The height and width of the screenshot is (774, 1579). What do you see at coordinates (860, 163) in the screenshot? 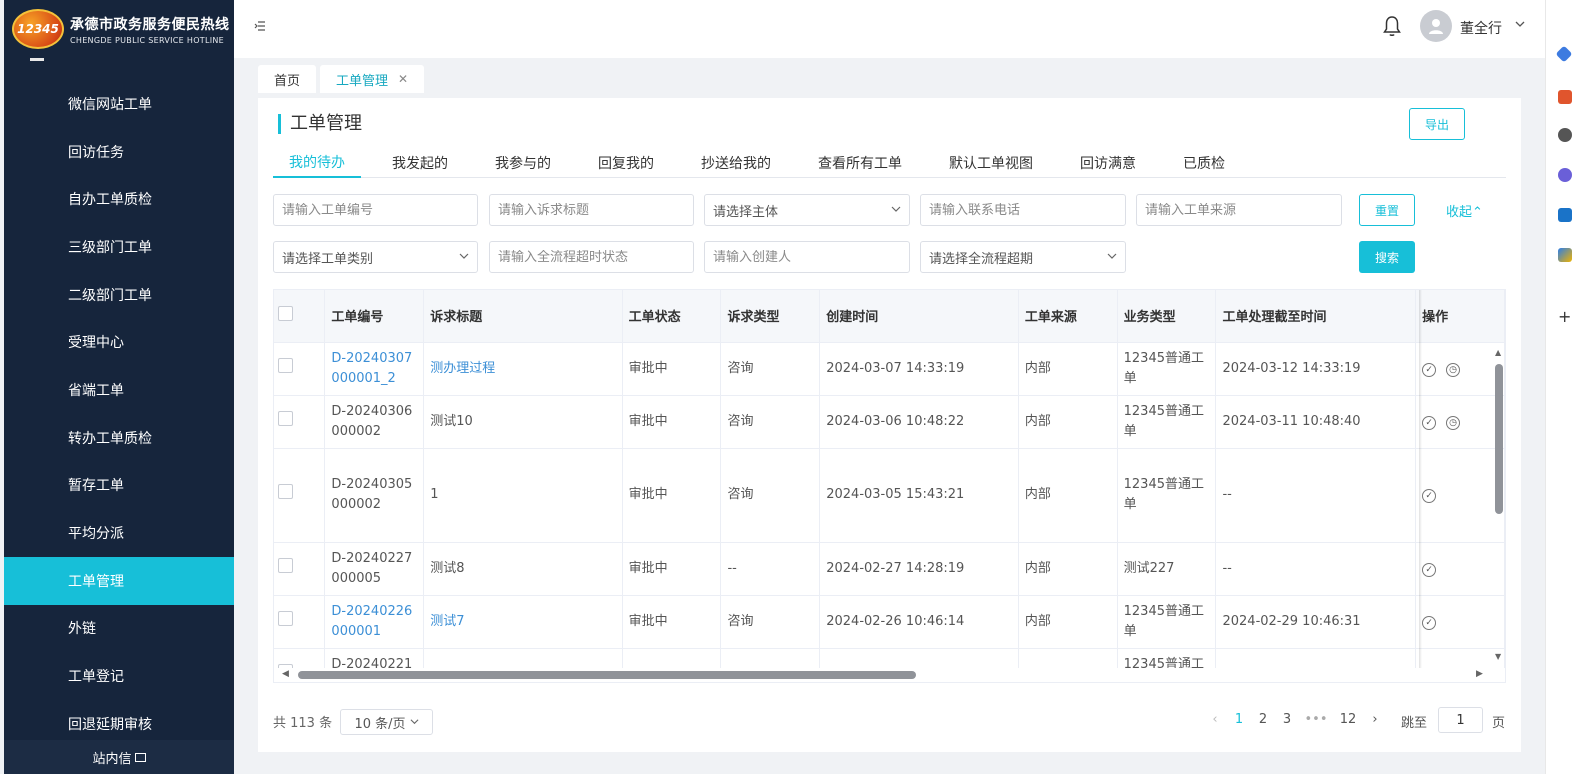
I see `subtab-all-orders: 查看所有工单` at bounding box center [860, 163].